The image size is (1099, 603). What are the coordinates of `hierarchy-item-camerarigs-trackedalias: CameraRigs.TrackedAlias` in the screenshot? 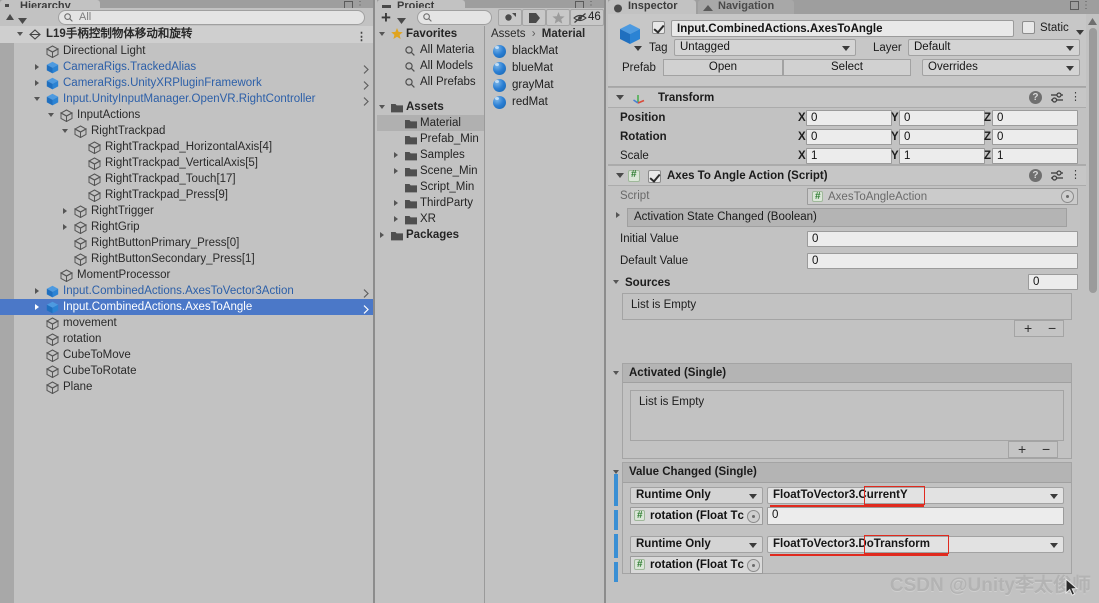 It's located at (186, 67).